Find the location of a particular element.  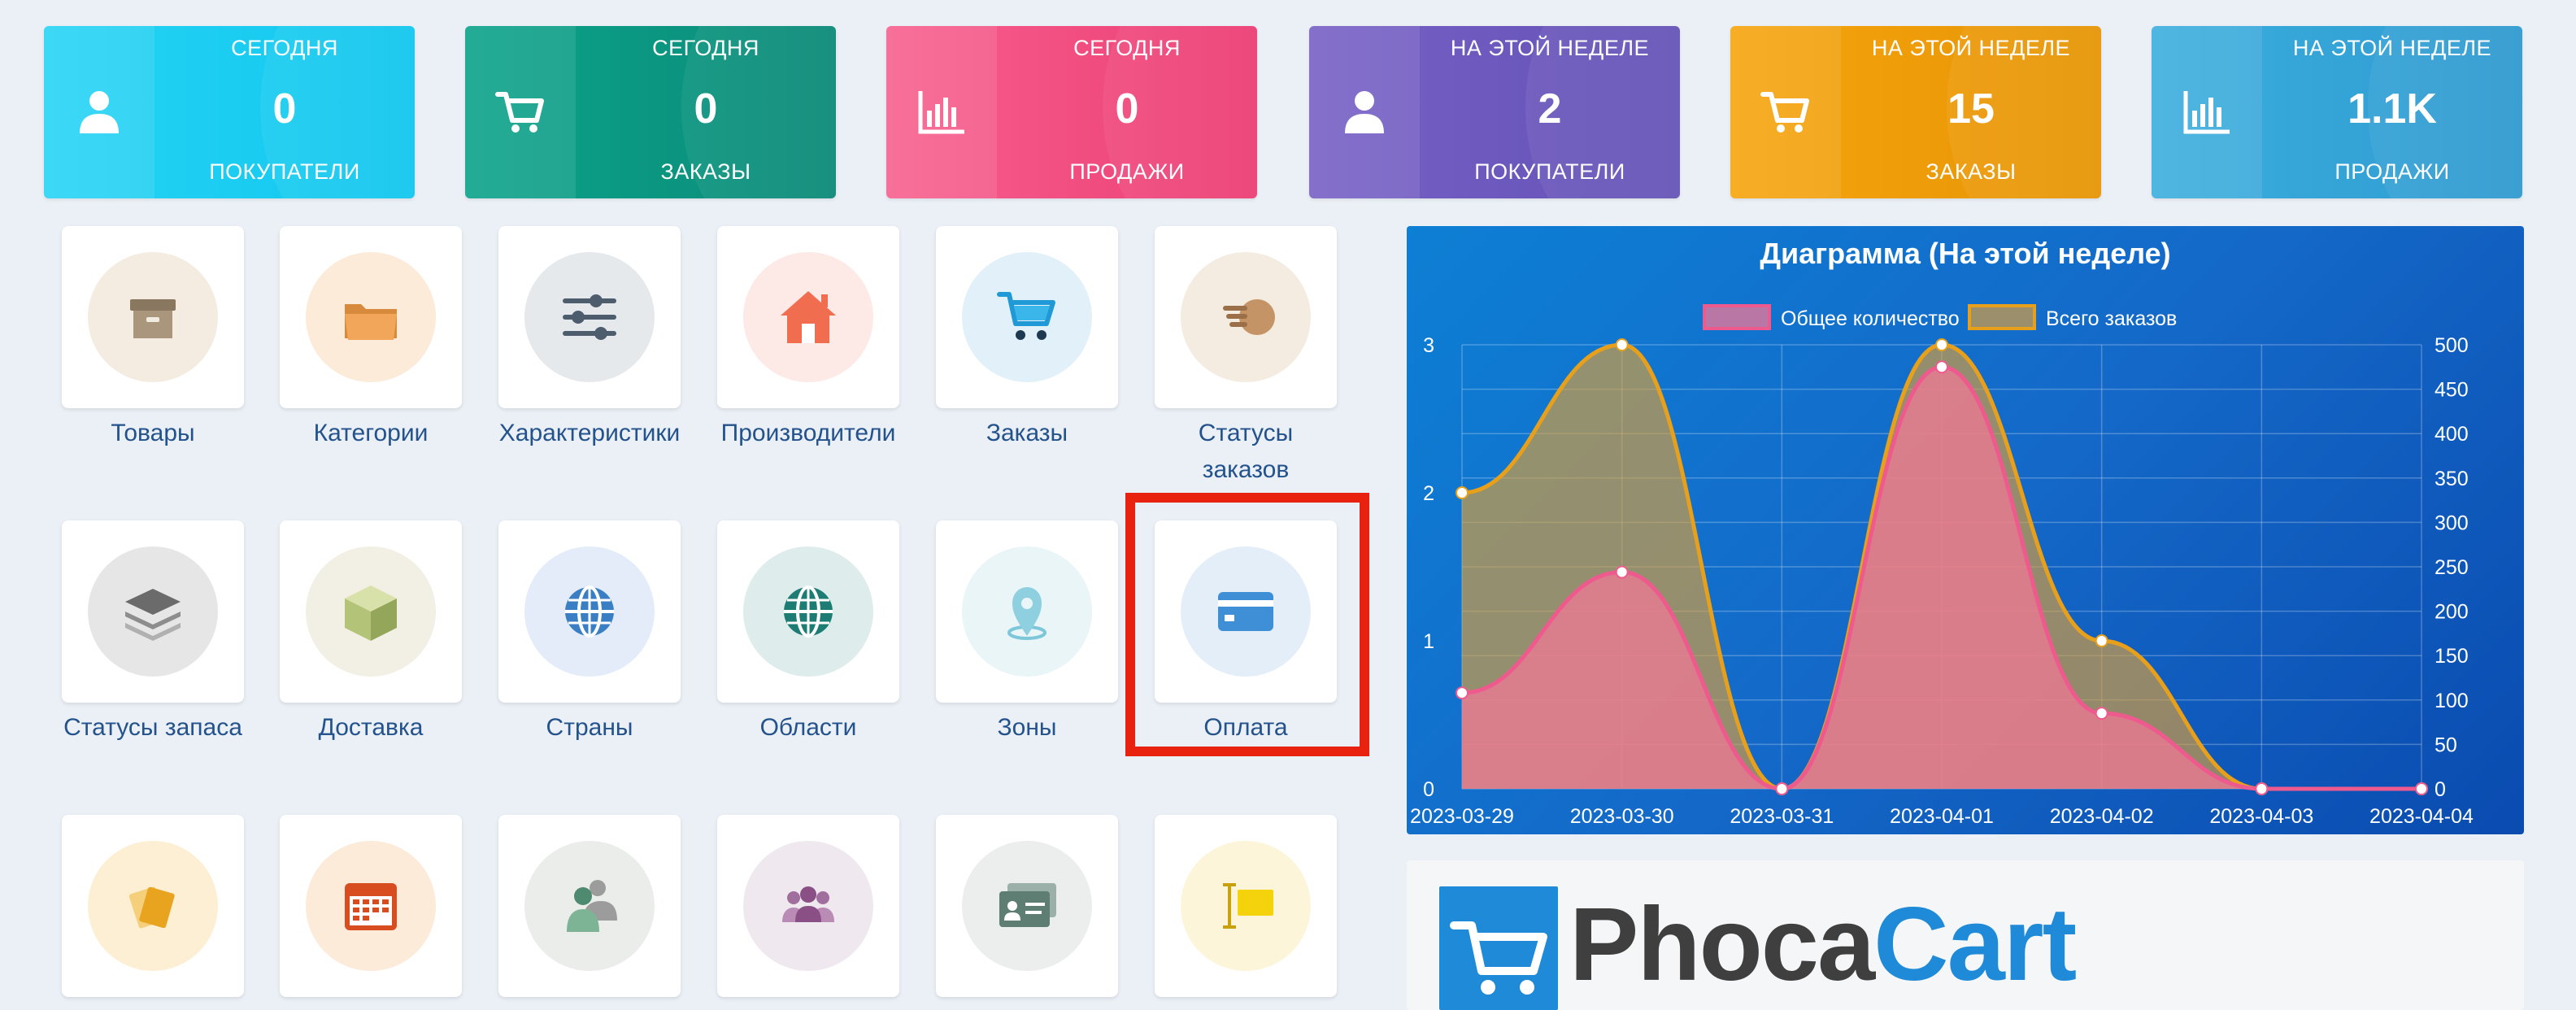

contact-card-icon is located at coordinates (1028, 905).